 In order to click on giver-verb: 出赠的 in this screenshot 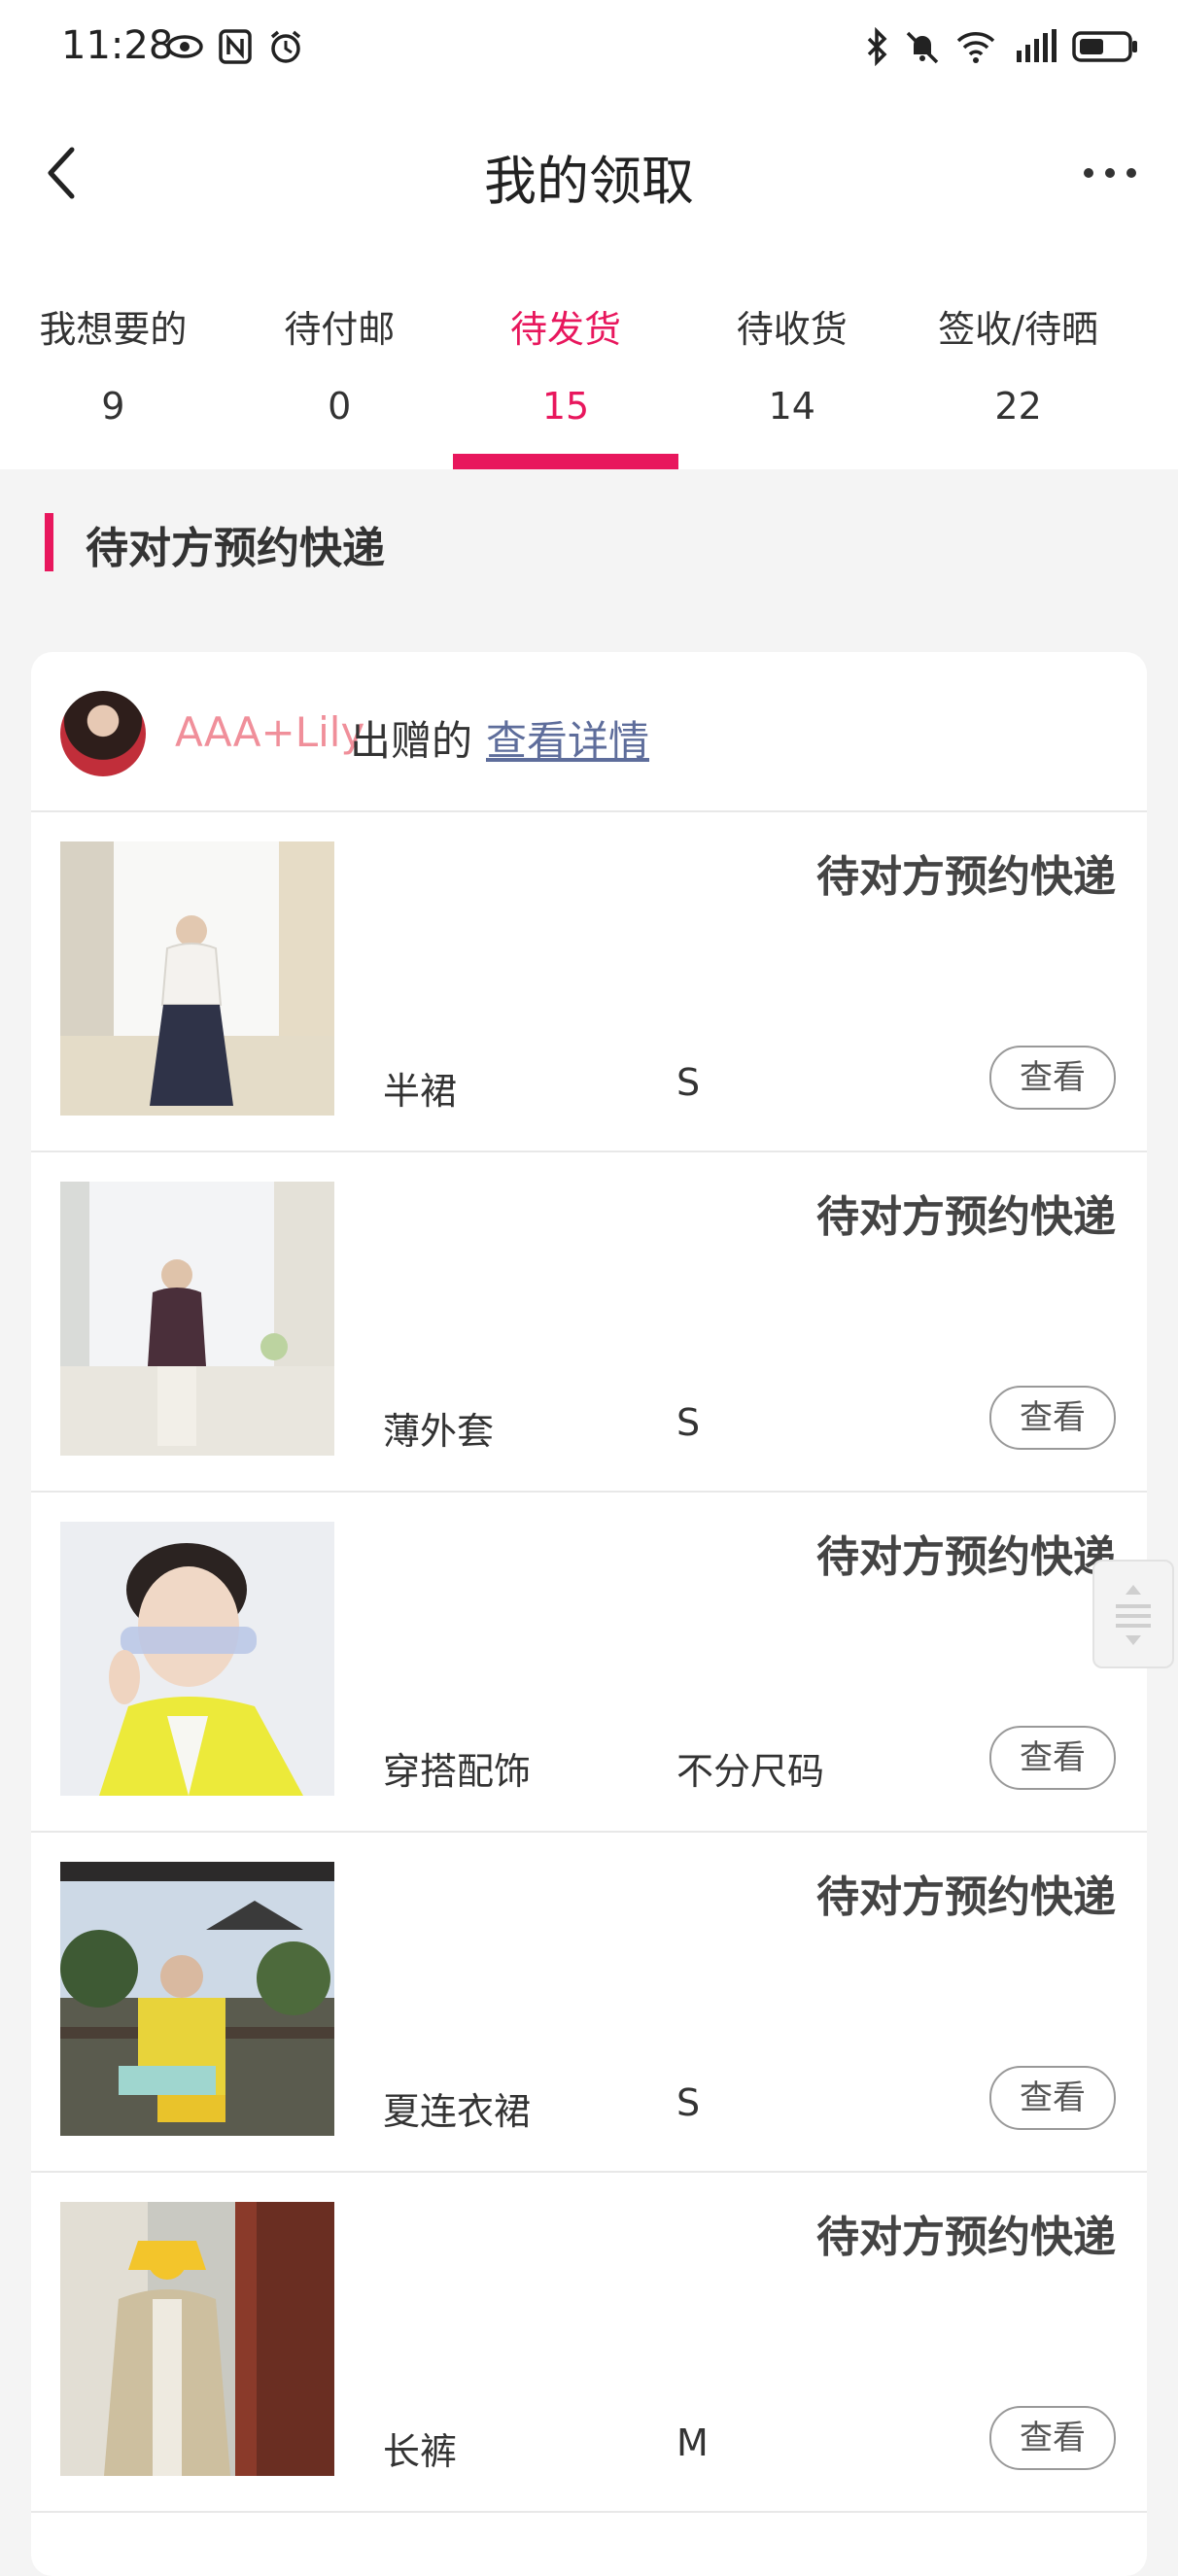, I will do `click(411, 741)`.